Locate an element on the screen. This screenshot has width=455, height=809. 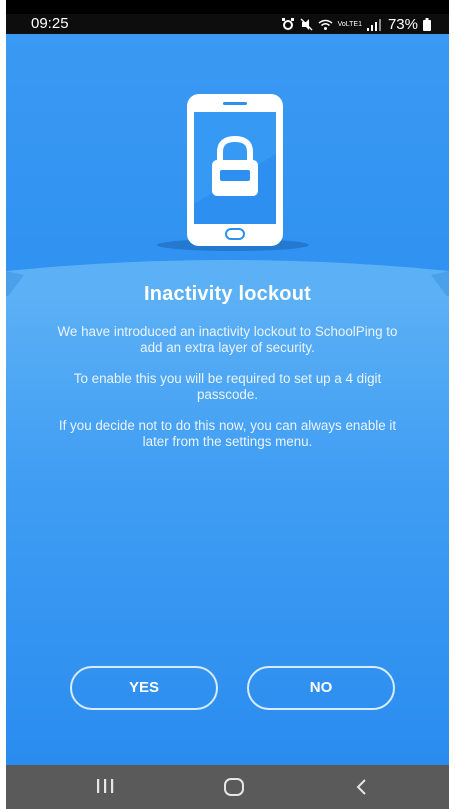
network-label: VoLTE1 is located at coordinates (349, 24).